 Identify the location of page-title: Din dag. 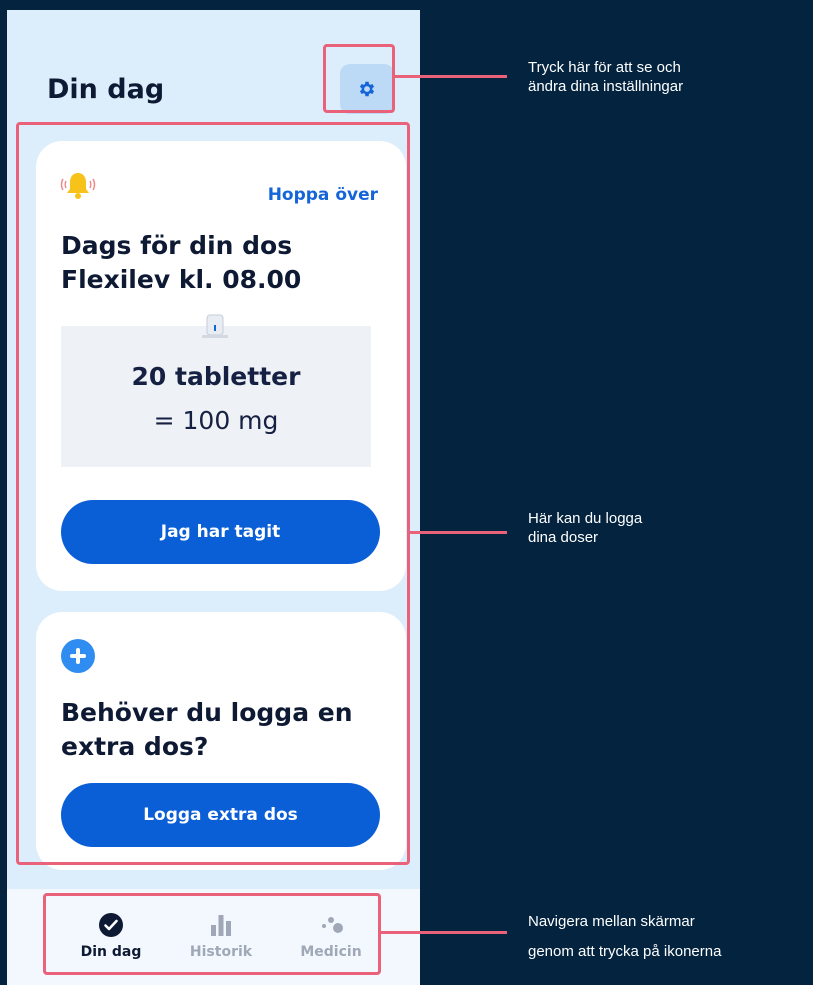
(106, 89).